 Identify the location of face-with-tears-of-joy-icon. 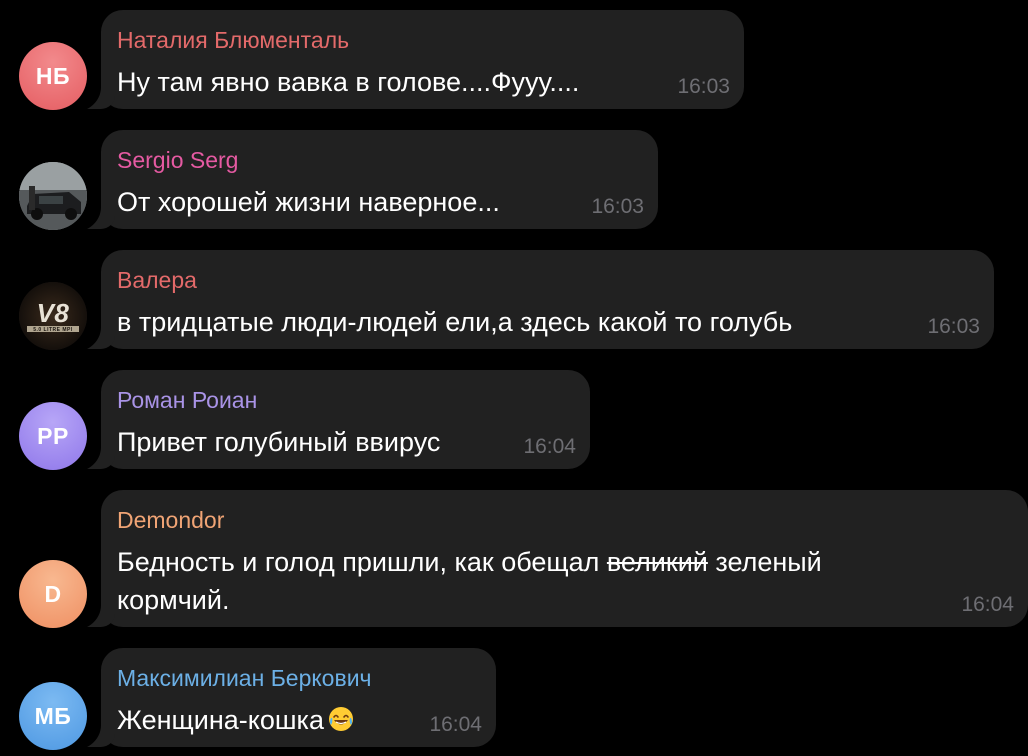
(340, 719).